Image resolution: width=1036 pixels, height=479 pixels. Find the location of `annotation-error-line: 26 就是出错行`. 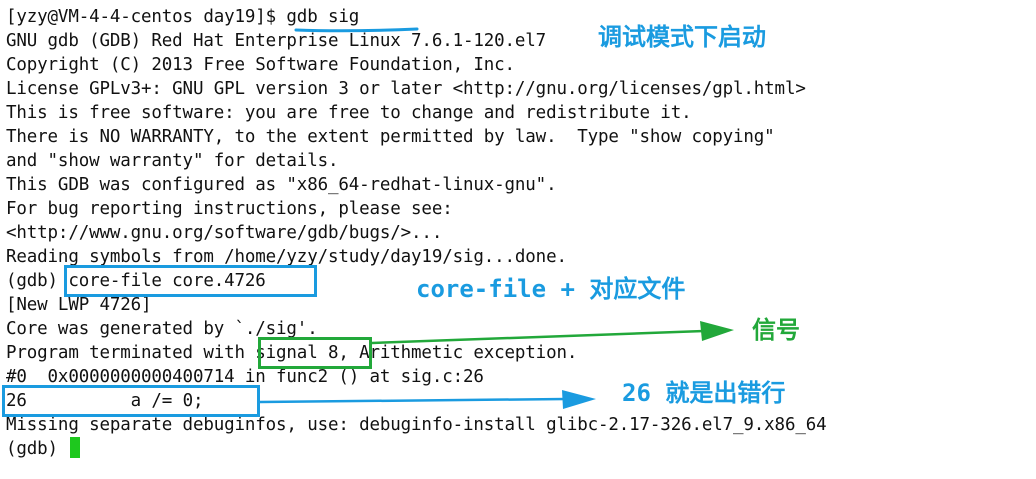

annotation-error-line: 26 就是出错行 is located at coordinates (704, 393).